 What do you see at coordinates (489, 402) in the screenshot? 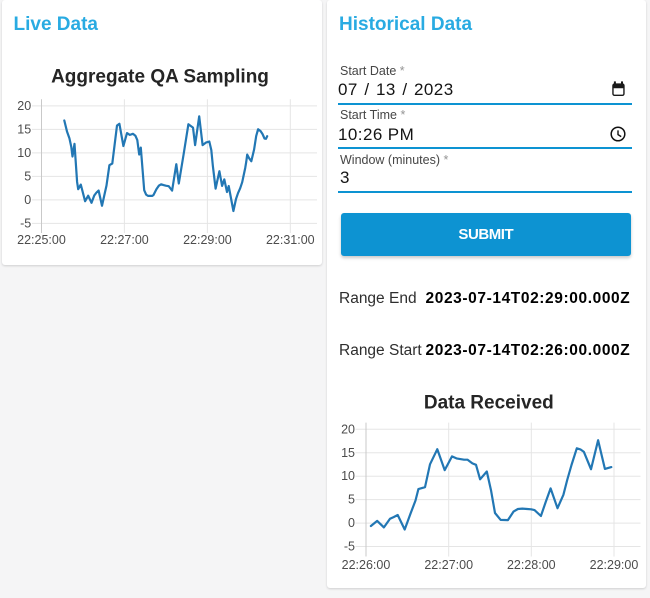
I see `svg-text: Data Received` at bounding box center [489, 402].